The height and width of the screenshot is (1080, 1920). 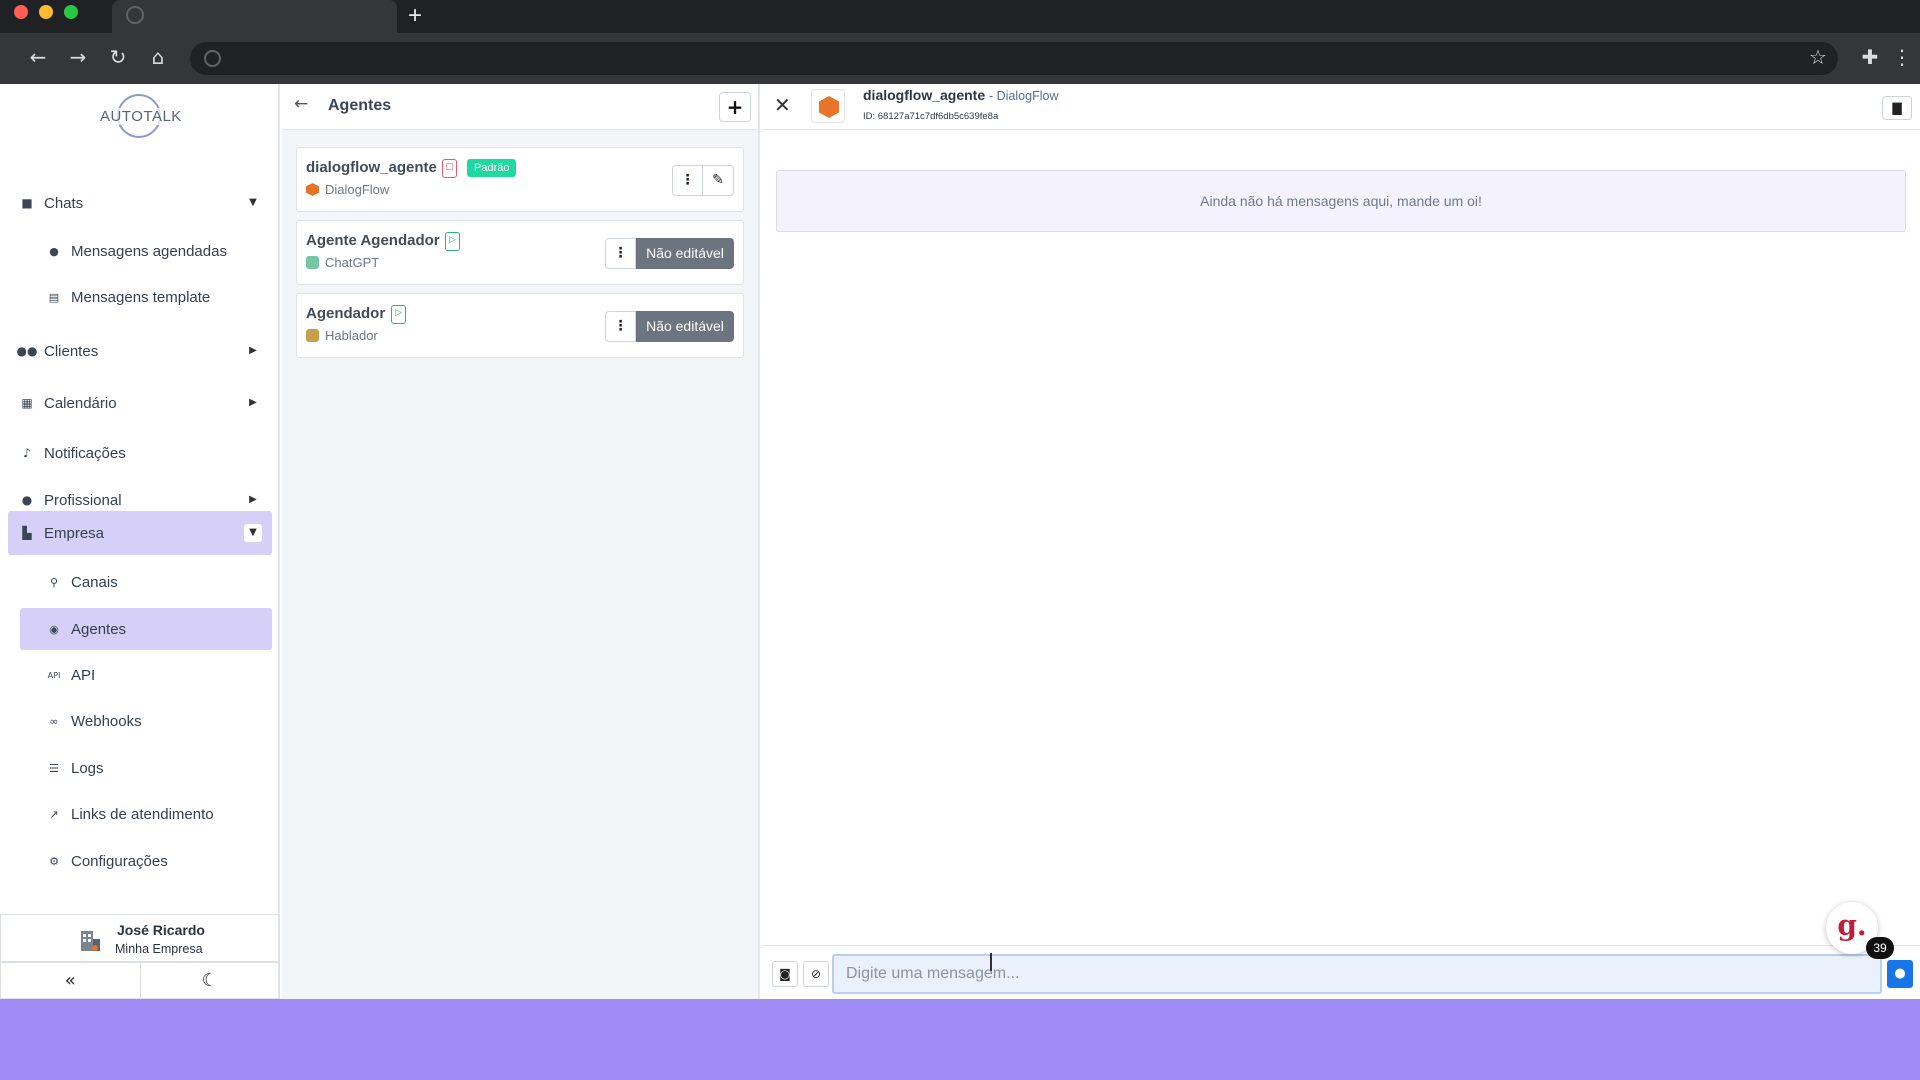 I want to click on hablador-icon, so click(x=312, y=335).